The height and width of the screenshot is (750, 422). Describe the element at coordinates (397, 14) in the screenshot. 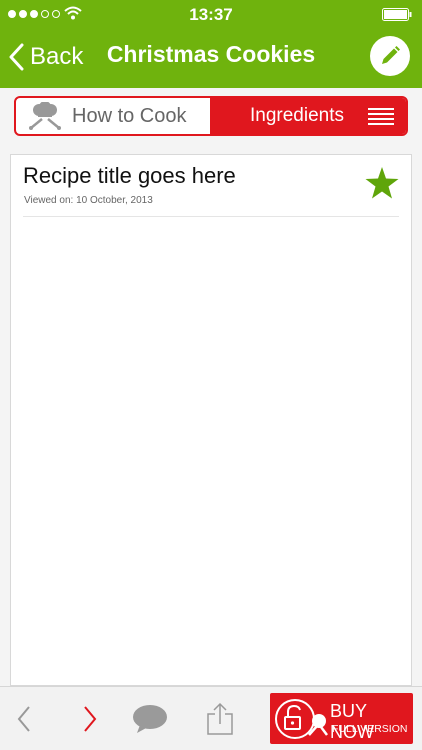

I see `battery-icon` at that location.